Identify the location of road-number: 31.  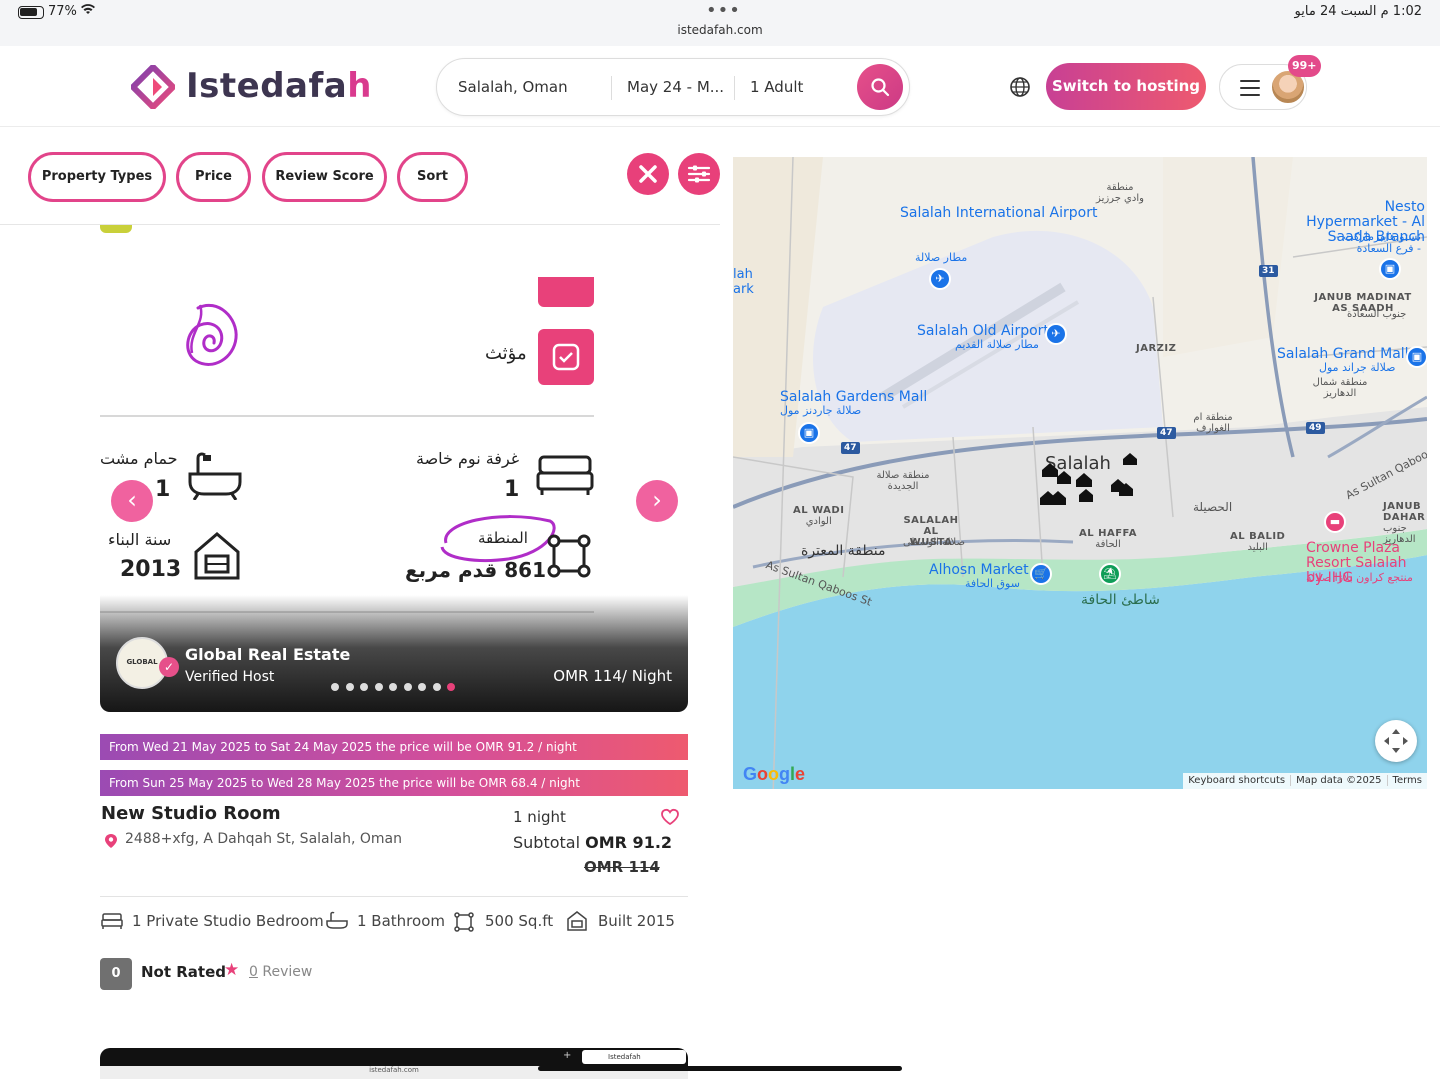
(1268, 271).